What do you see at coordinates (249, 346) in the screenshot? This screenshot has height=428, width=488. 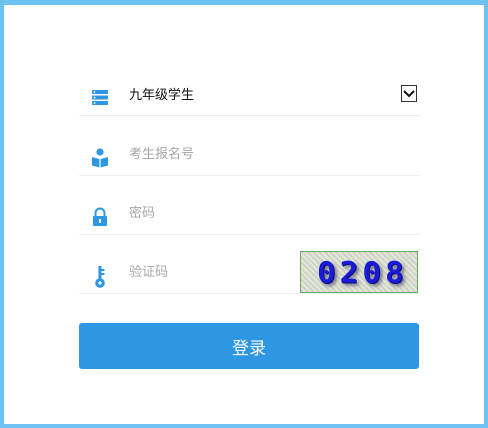 I see `login-button: 登录` at bounding box center [249, 346].